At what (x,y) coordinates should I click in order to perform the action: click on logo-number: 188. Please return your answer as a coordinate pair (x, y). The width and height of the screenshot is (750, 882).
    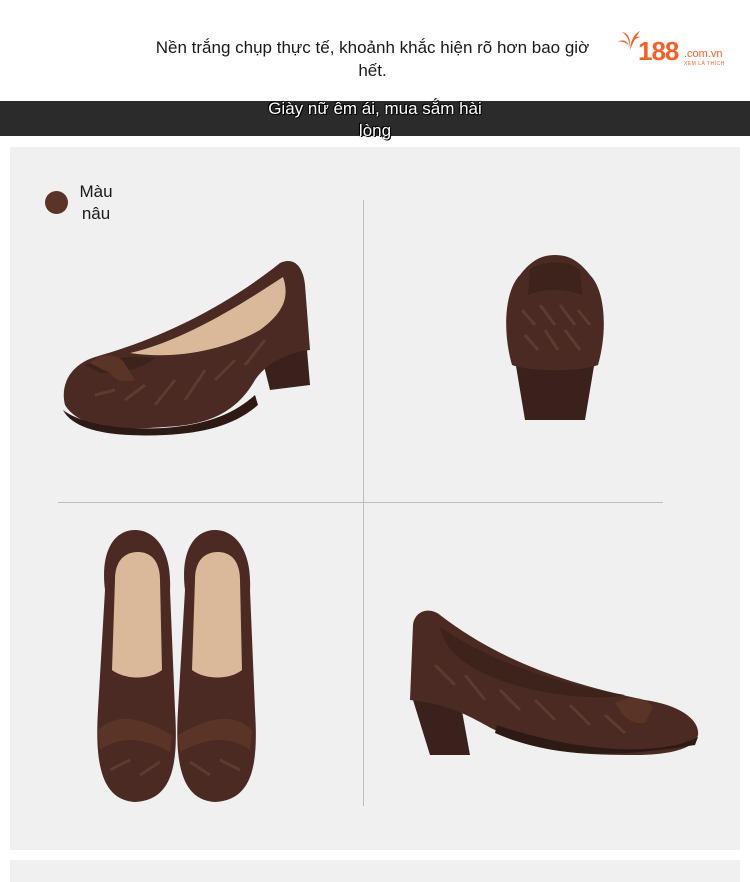
    Looking at the image, I should click on (658, 51).